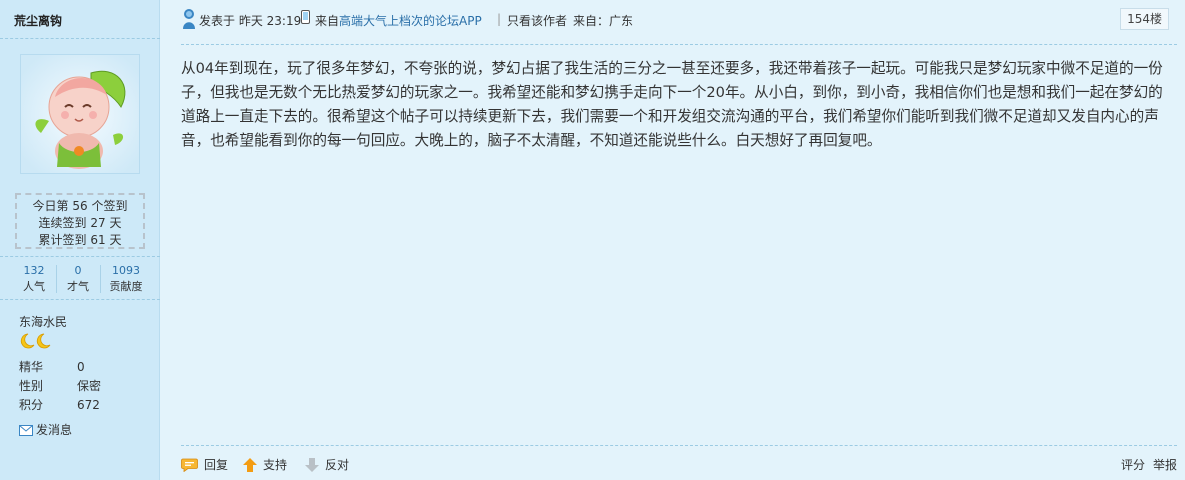 The image size is (1185, 480). Describe the element at coordinates (34, 279) in the screenshot. I see `stat-popularity: 132 人气` at that location.